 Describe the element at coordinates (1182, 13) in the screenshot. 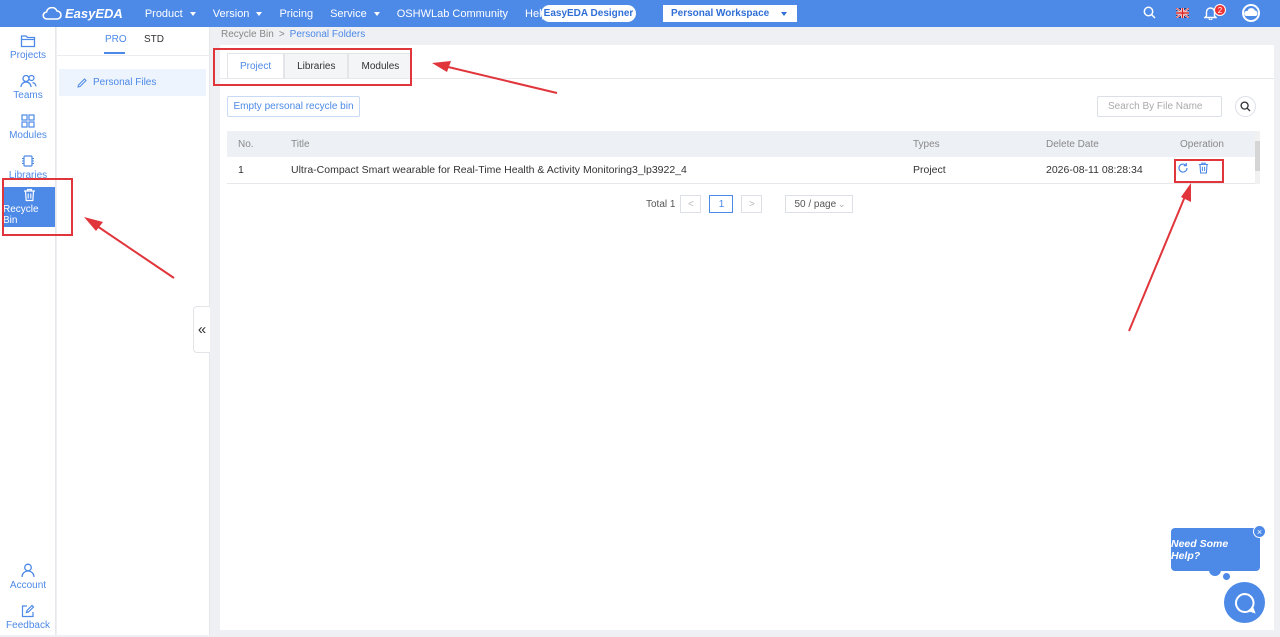

I see `language-flag-icon` at that location.